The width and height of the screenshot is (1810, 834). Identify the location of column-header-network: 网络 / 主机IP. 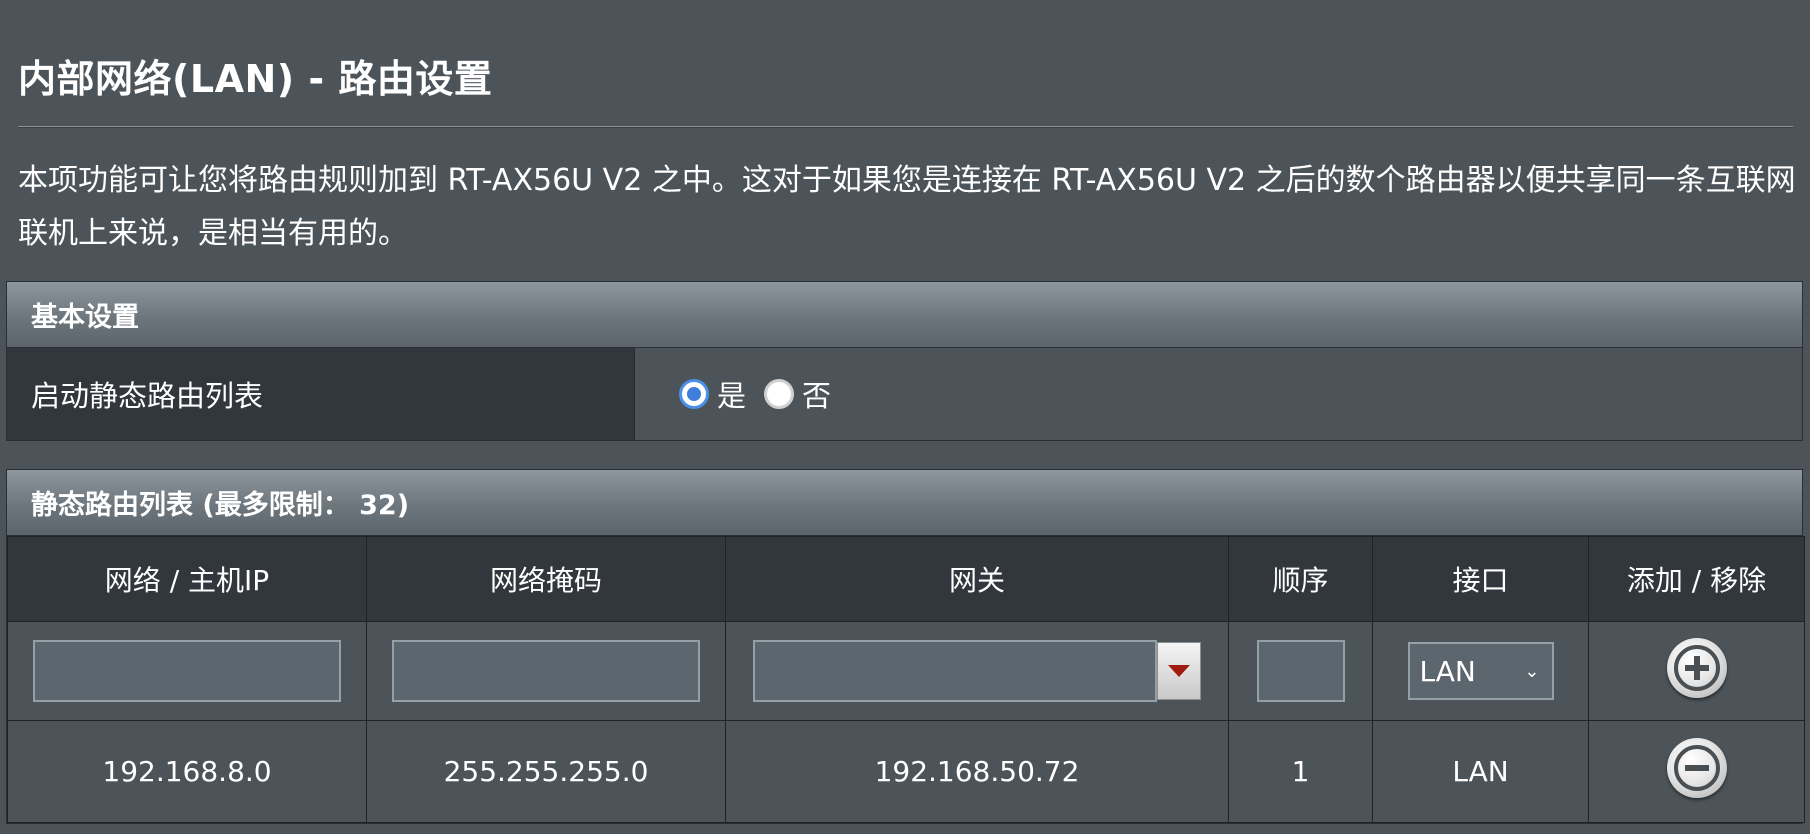
(187, 579).